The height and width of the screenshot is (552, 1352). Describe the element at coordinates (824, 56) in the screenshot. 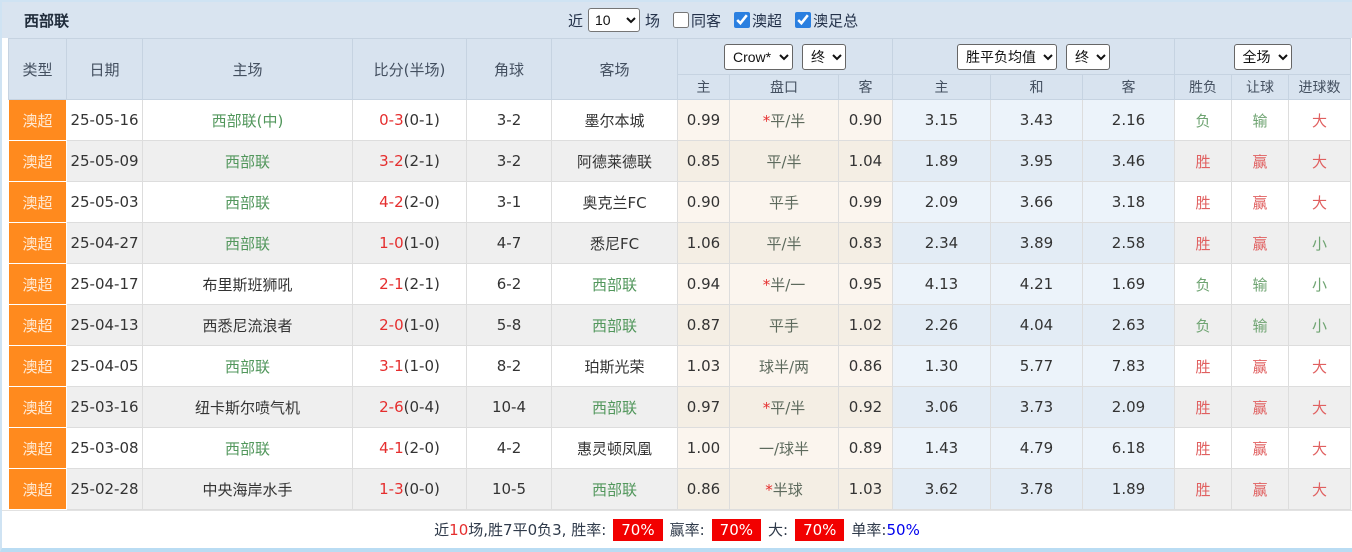

I see `odds-stage-select: 终` at that location.